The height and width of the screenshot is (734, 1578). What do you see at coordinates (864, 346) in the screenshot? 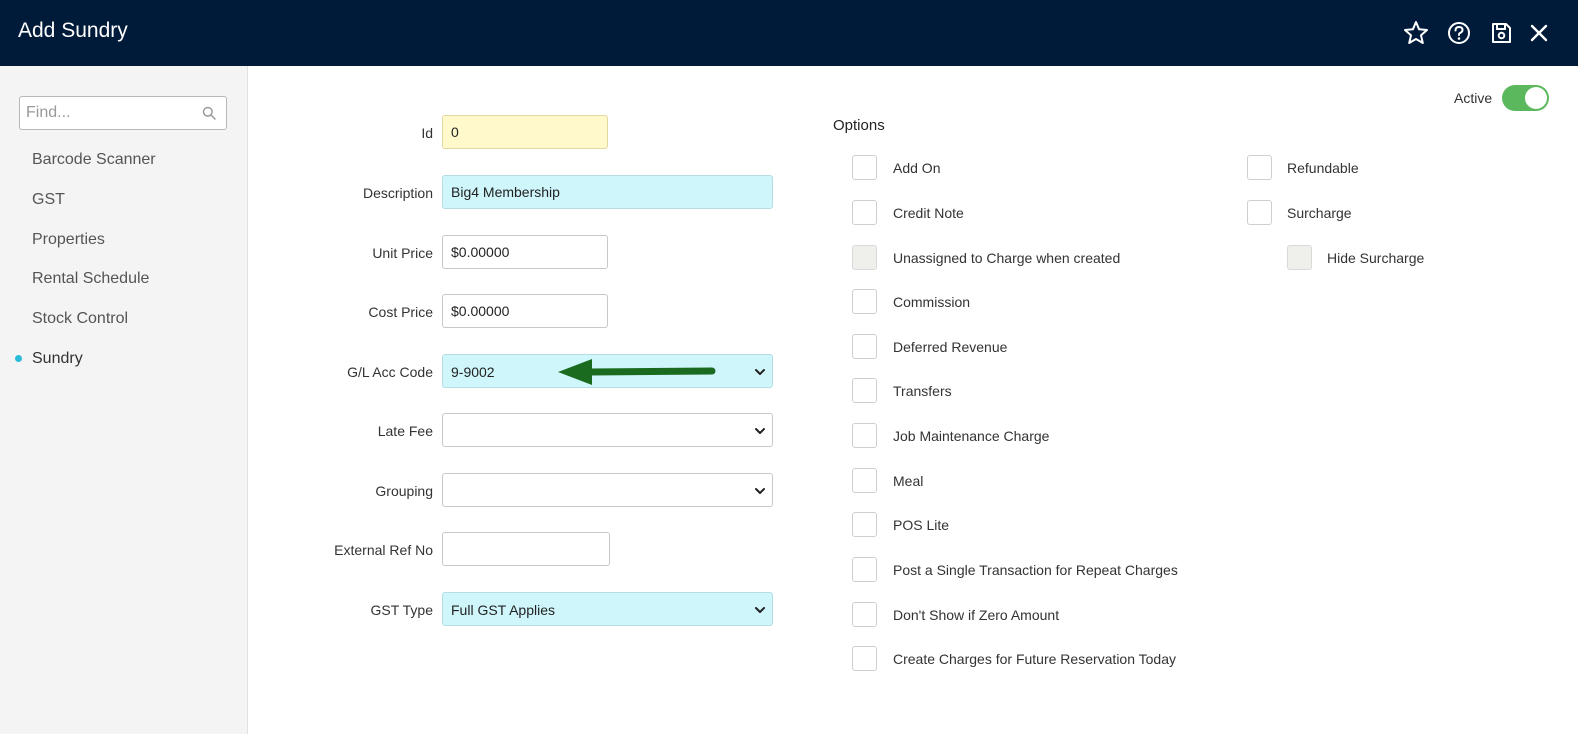
I see `deferred-revenue-checkbox` at bounding box center [864, 346].